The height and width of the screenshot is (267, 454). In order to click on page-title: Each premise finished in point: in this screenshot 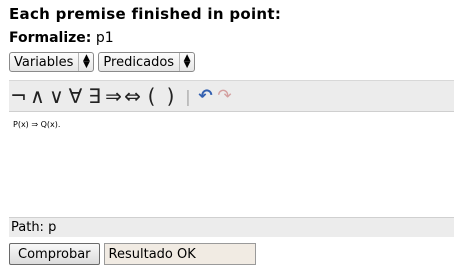, I will do `click(145, 14)`.